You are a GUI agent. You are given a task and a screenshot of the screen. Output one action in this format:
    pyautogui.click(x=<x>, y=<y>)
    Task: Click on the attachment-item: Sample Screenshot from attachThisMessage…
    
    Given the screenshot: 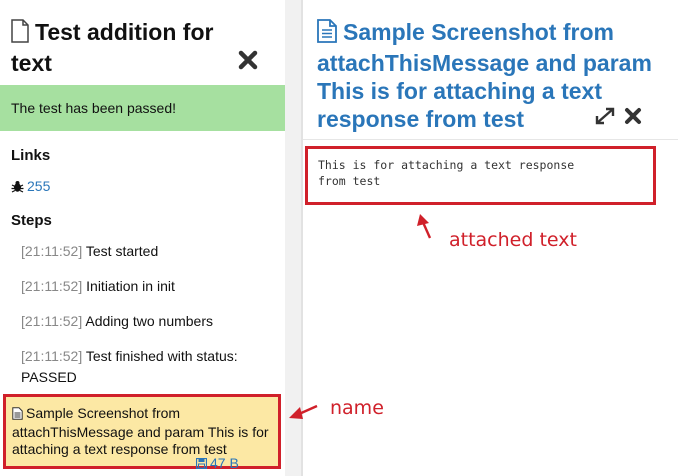 What is the action you would take?
    pyautogui.click(x=142, y=431)
    